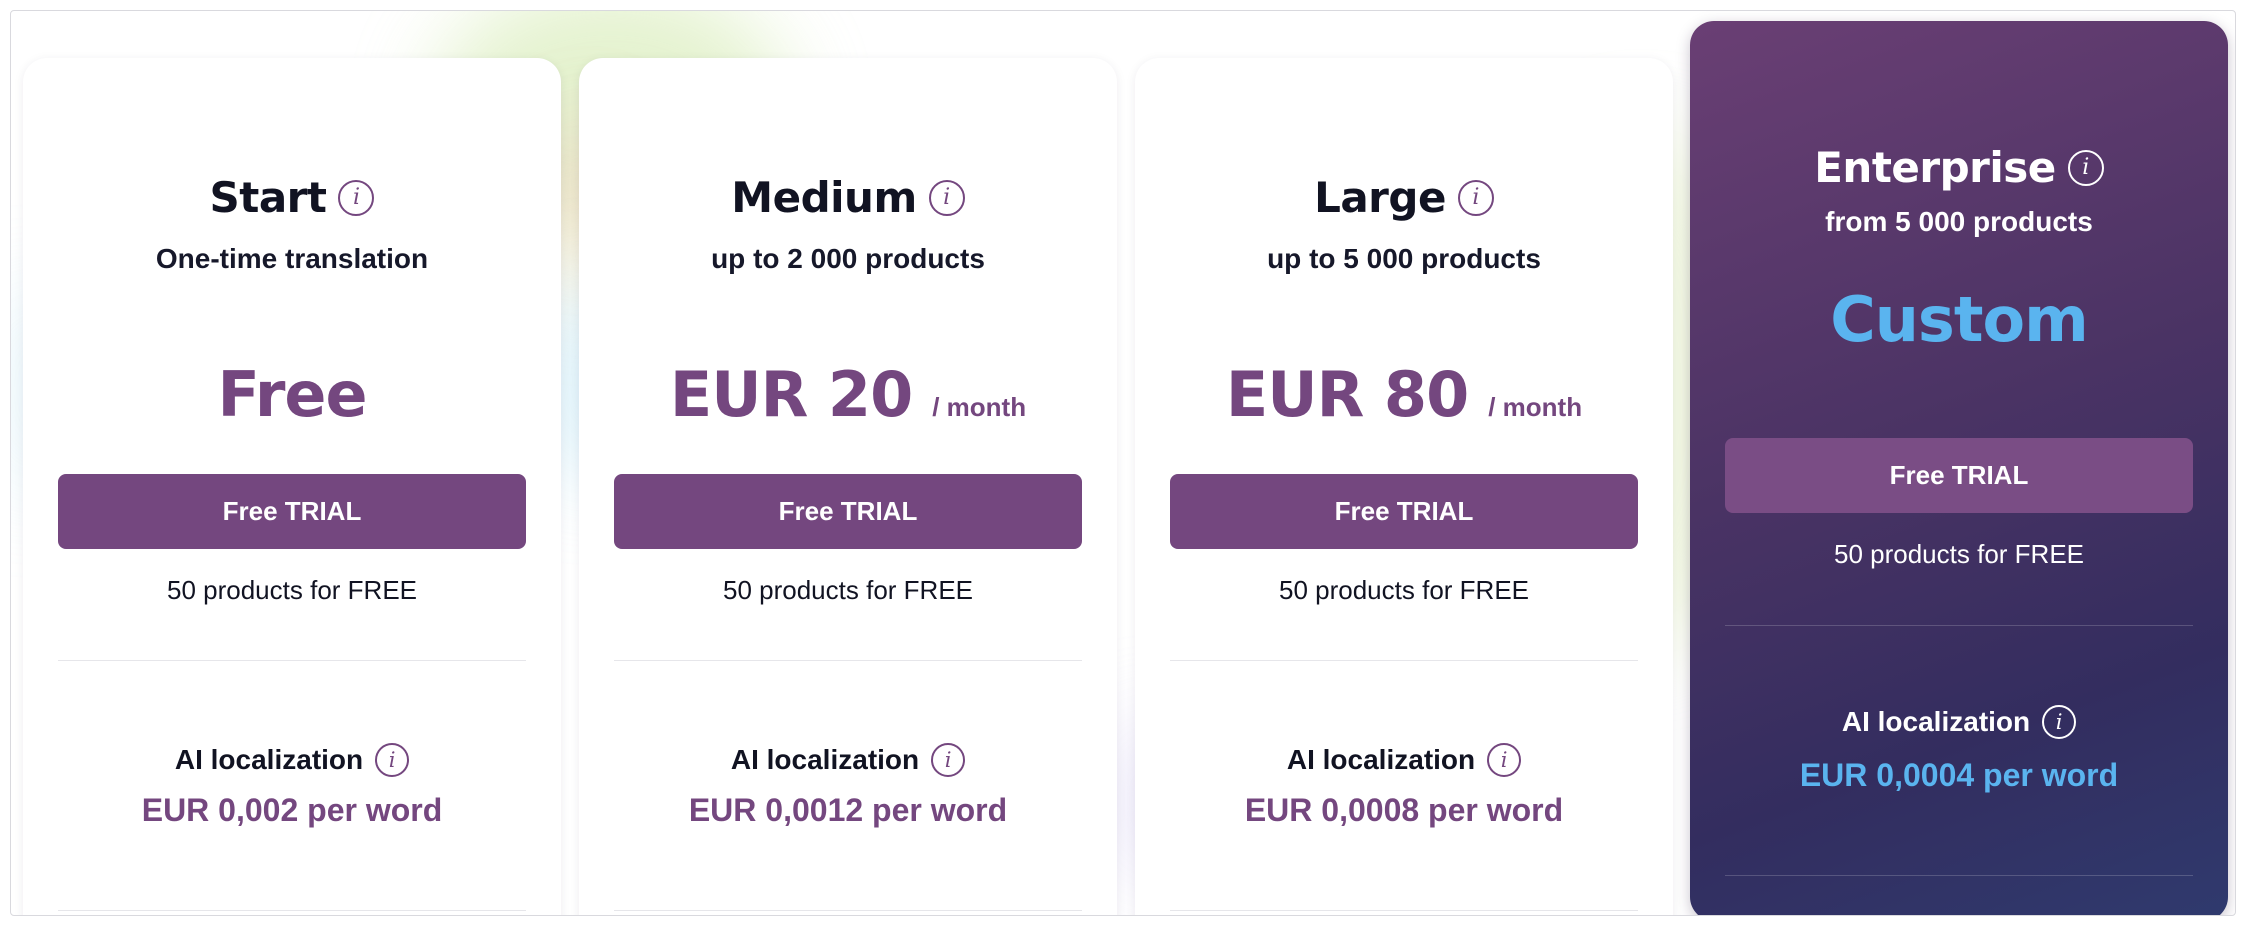  What do you see at coordinates (791, 394) in the screenshot?
I see `plan-price: EUR 20` at bounding box center [791, 394].